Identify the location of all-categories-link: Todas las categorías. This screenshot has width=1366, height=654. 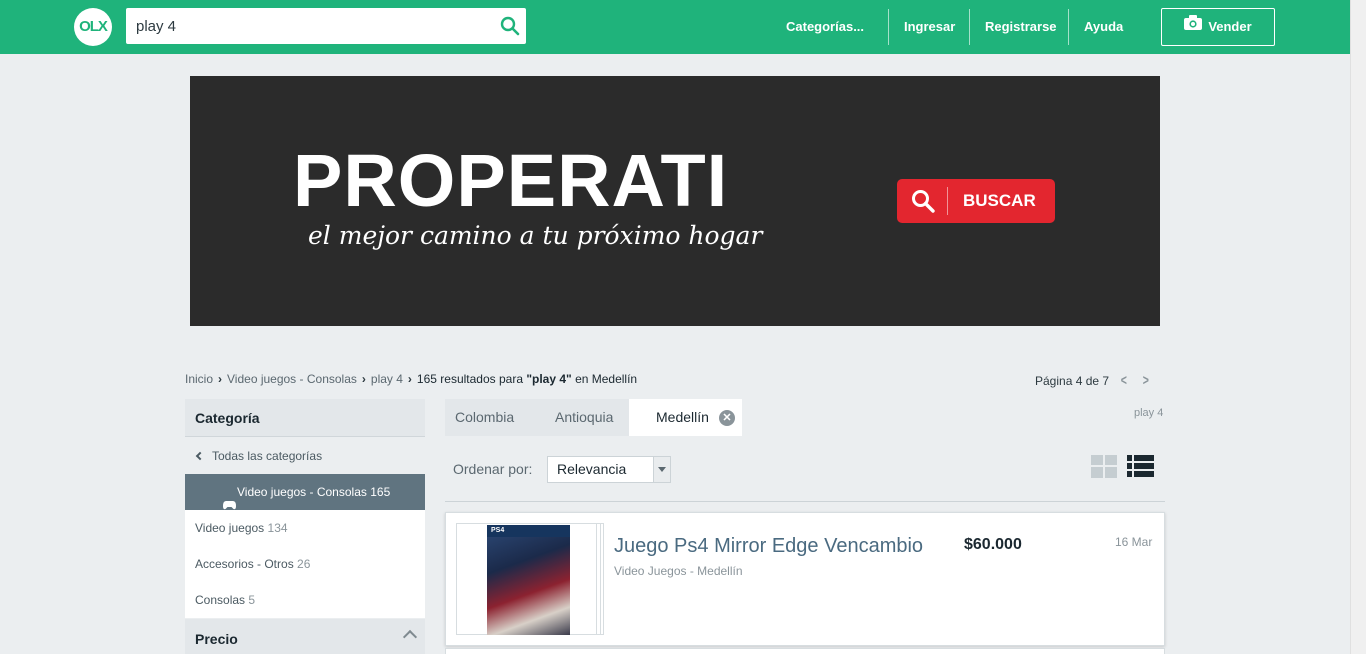
(305, 456).